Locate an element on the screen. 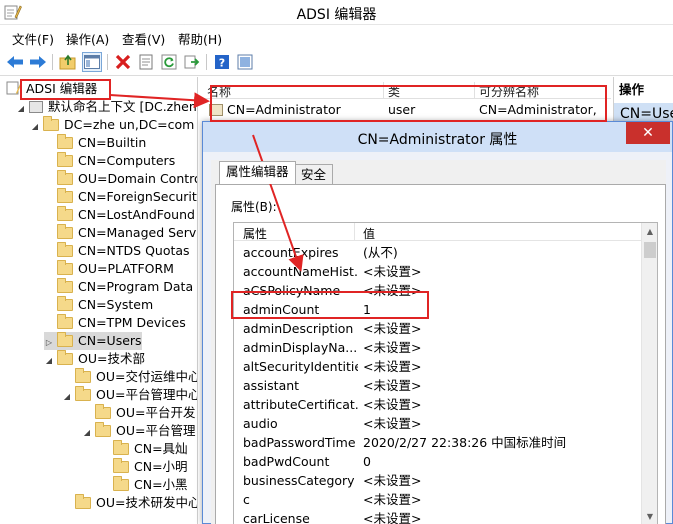  tab-security: 安全 is located at coordinates (314, 174).